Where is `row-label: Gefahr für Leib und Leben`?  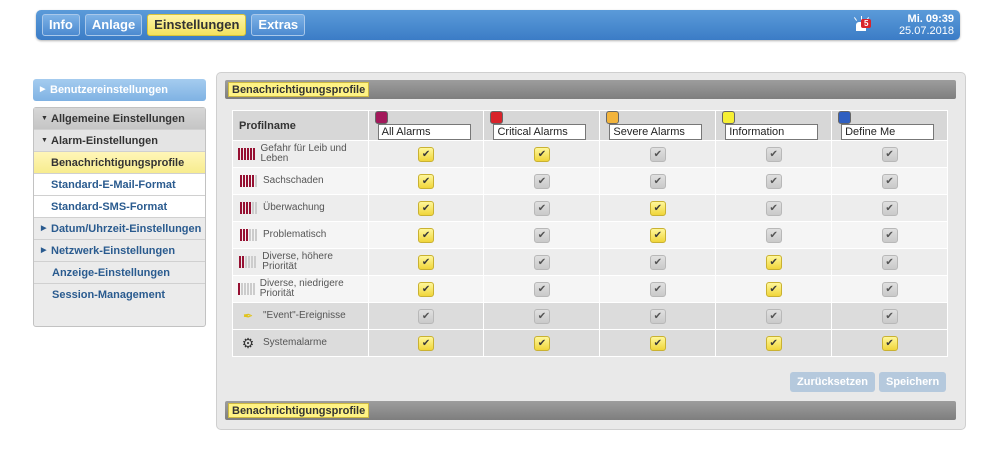
row-label: Gefahr für Leib und Leben is located at coordinates (303, 153).